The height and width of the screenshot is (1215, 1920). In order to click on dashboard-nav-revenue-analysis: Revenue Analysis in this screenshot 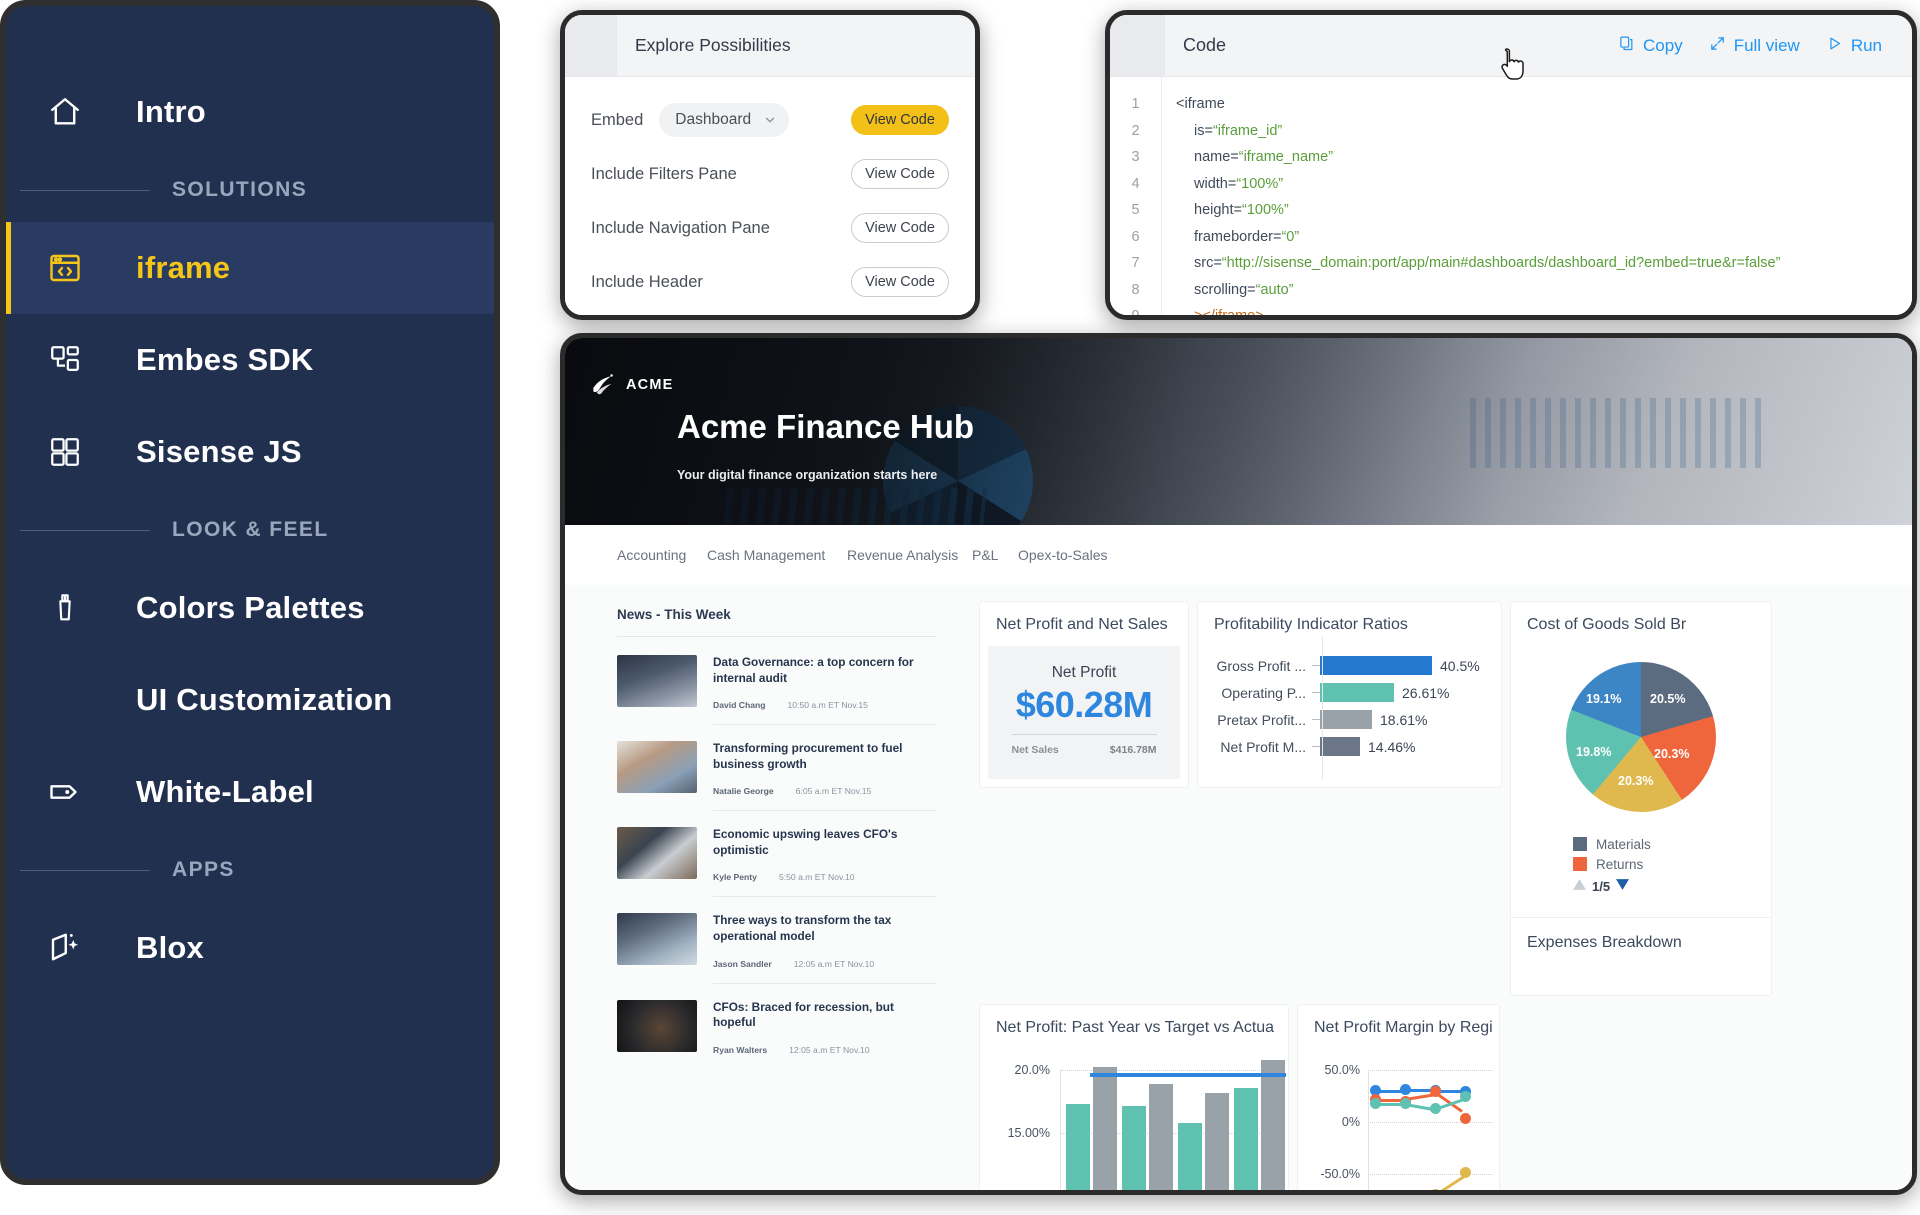, I will do `click(909, 555)`.